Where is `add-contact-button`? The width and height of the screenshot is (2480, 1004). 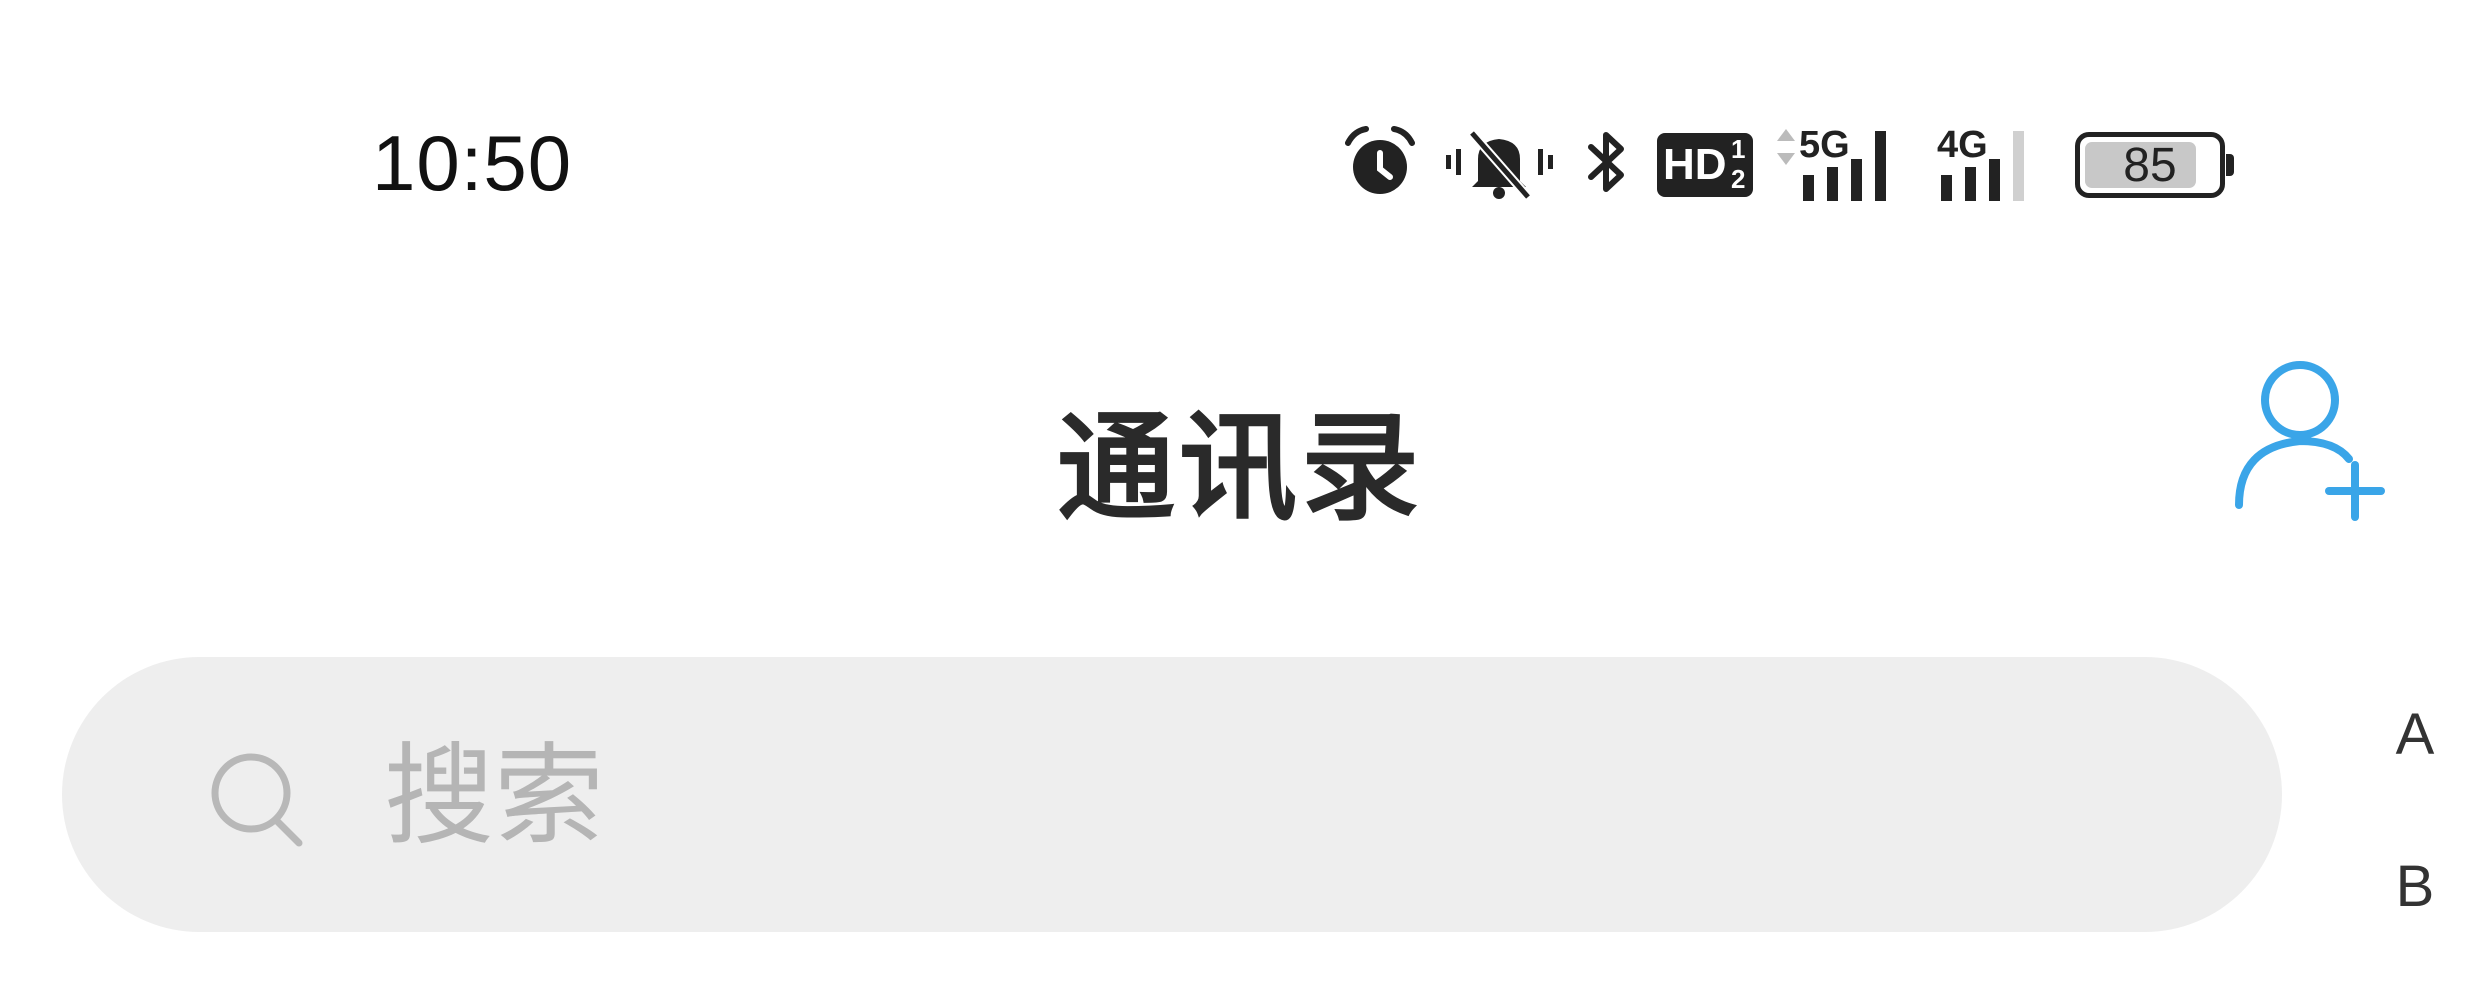
add-contact-button is located at coordinates (2310, 440).